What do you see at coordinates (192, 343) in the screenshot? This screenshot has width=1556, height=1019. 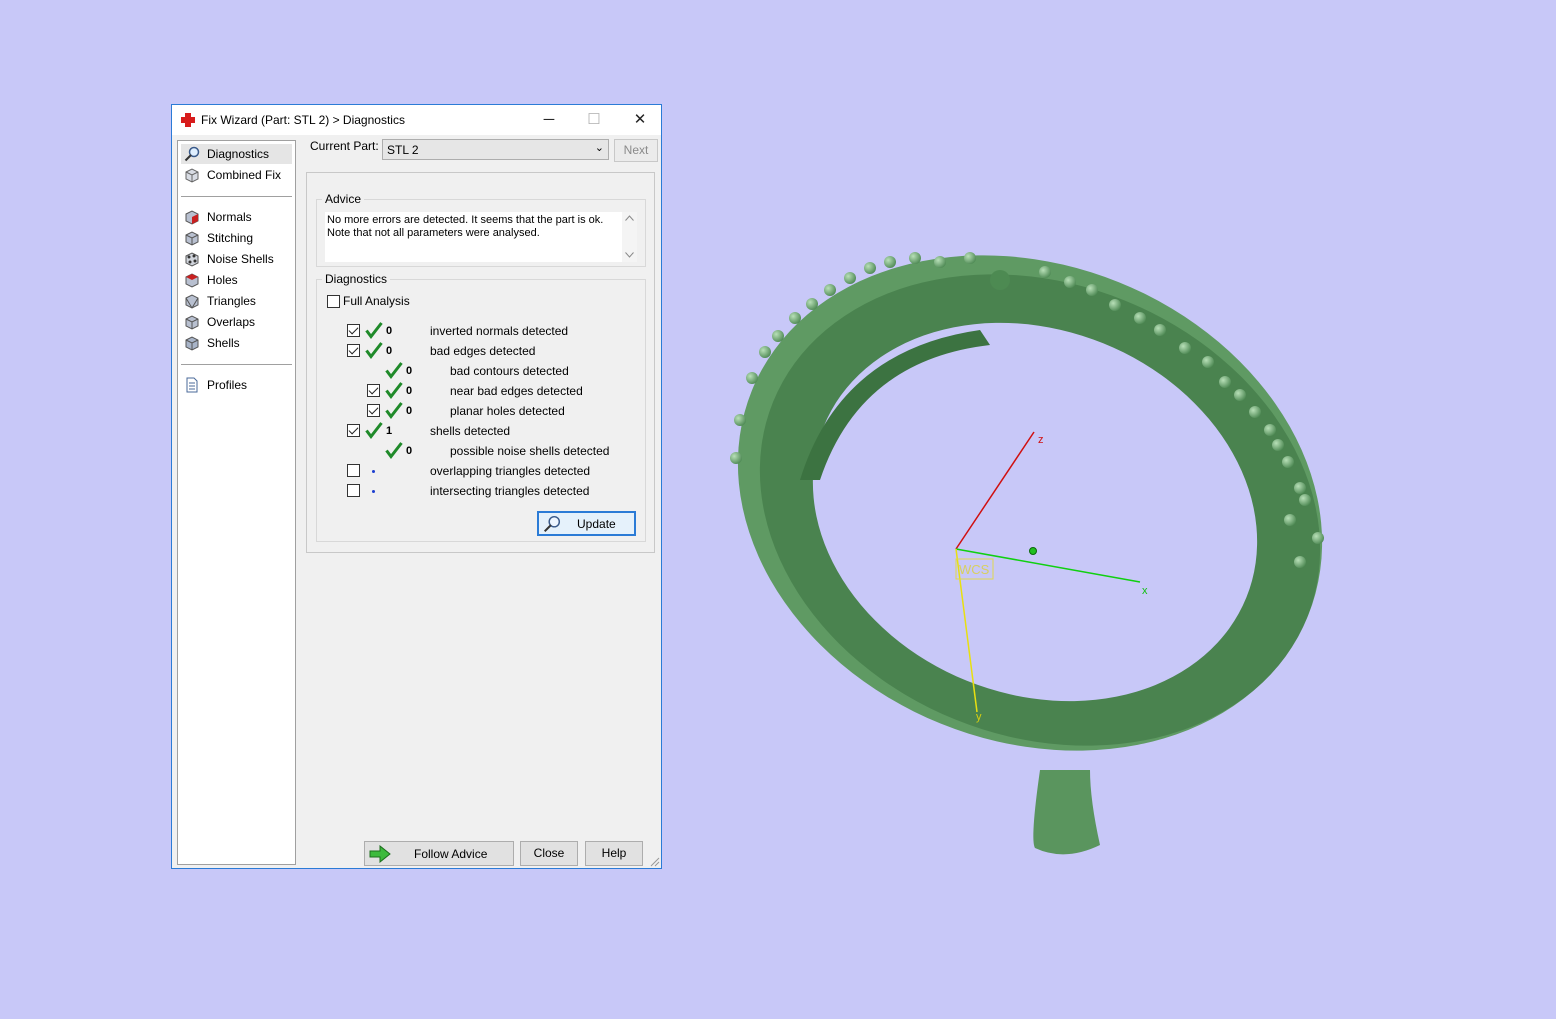 I see `shells-cube-icon` at bounding box center [192, 343].